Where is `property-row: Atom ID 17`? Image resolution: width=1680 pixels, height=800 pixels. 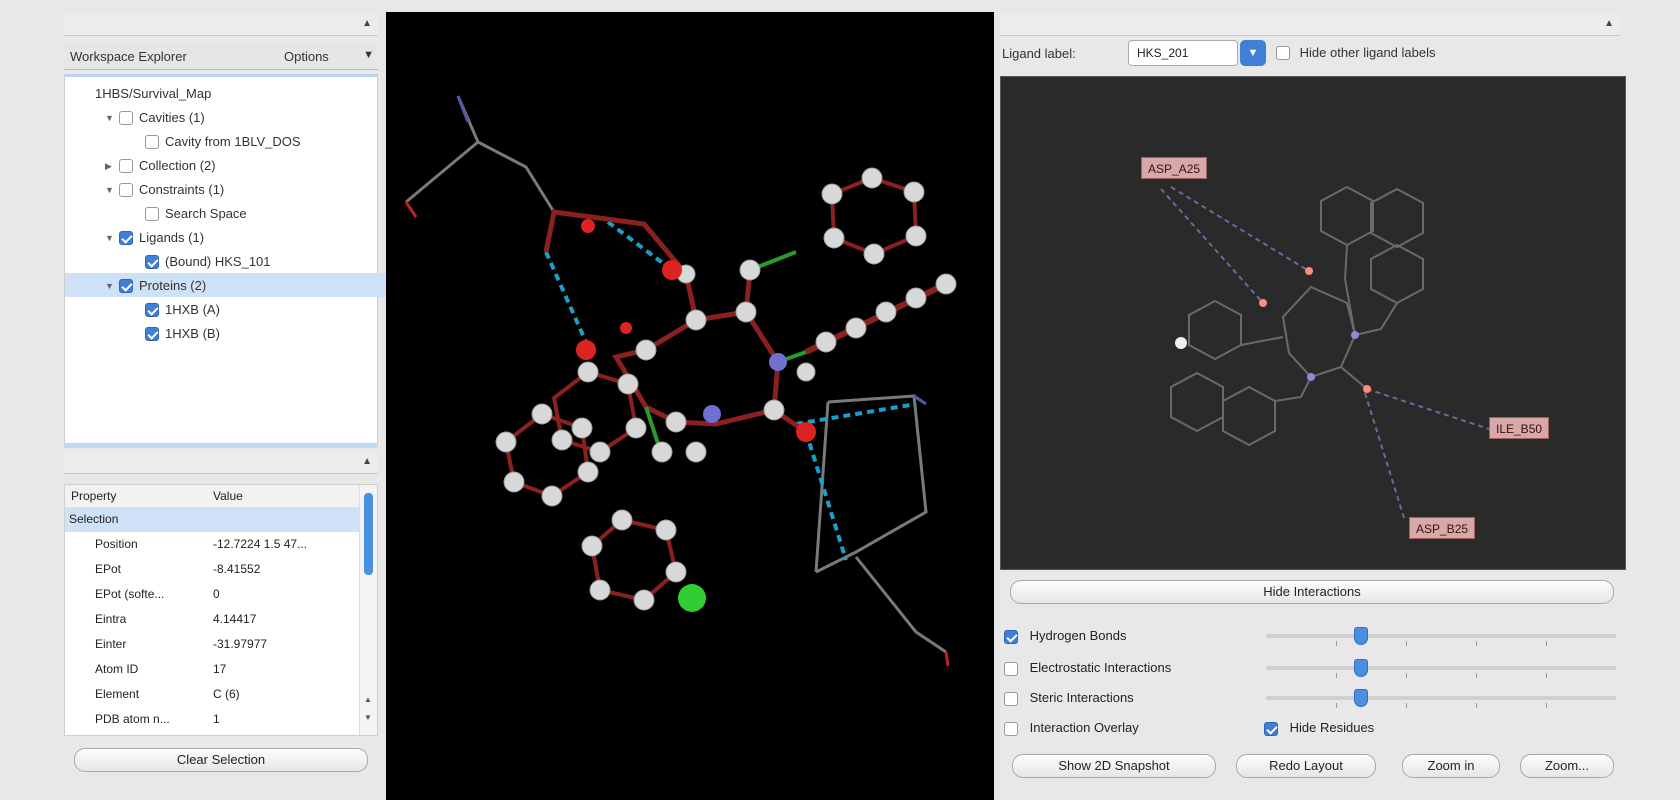 property-row: Atom ID 17 is located at coordinates (212, 669).